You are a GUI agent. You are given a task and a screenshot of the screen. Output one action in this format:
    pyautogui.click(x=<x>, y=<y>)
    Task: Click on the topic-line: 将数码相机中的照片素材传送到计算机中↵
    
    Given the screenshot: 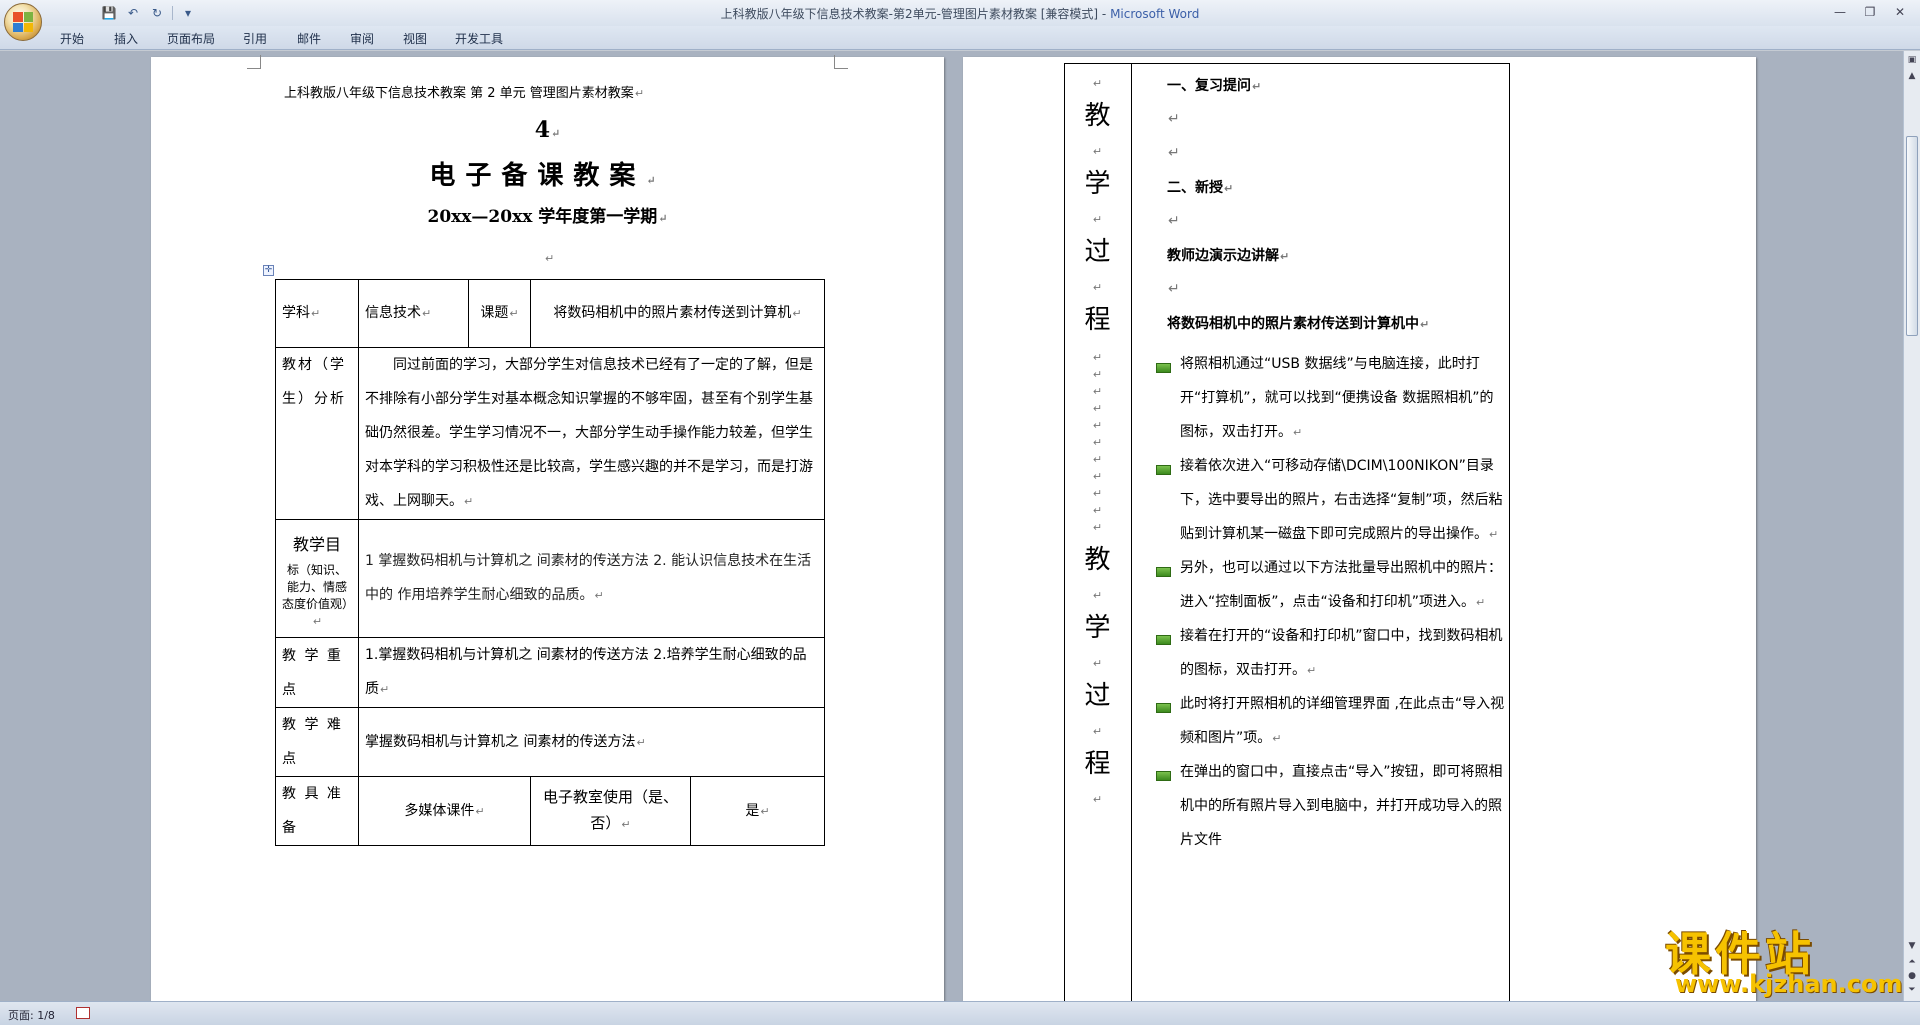 What is the action you would take?
    pyautogui.click(x=1298, y=324)
    